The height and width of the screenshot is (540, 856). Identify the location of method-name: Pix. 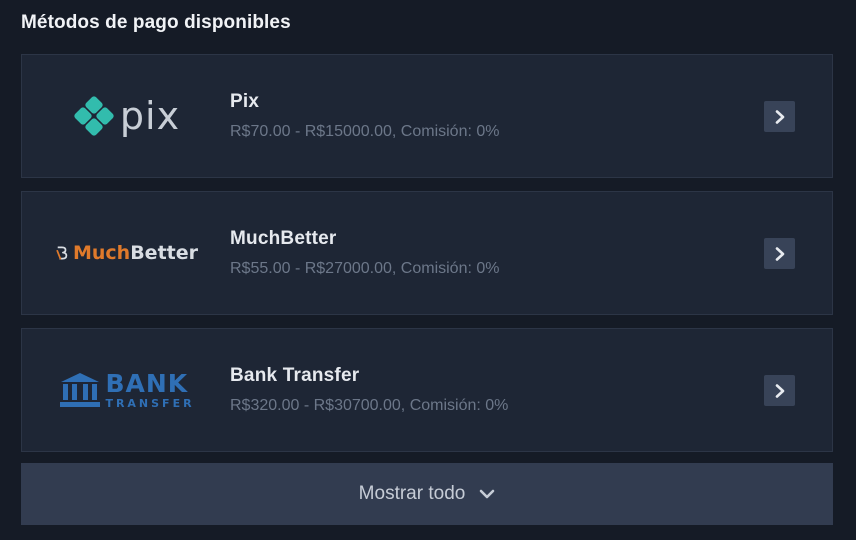
(245, 101).